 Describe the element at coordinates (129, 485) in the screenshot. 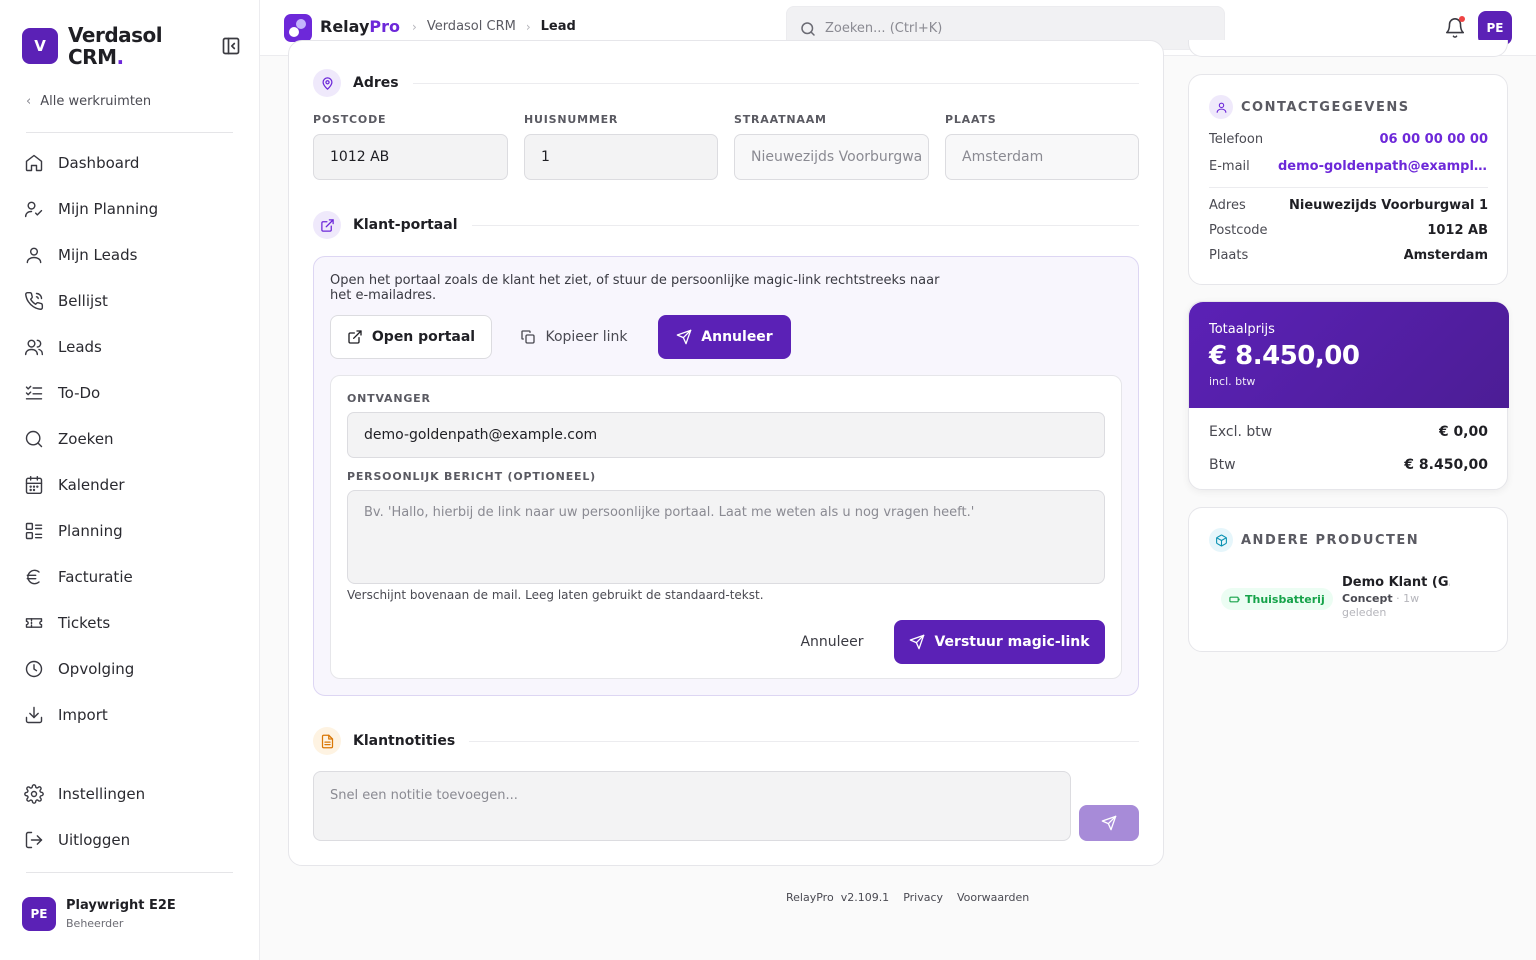

I see `nav-item-kalender: Kalender` at that location.